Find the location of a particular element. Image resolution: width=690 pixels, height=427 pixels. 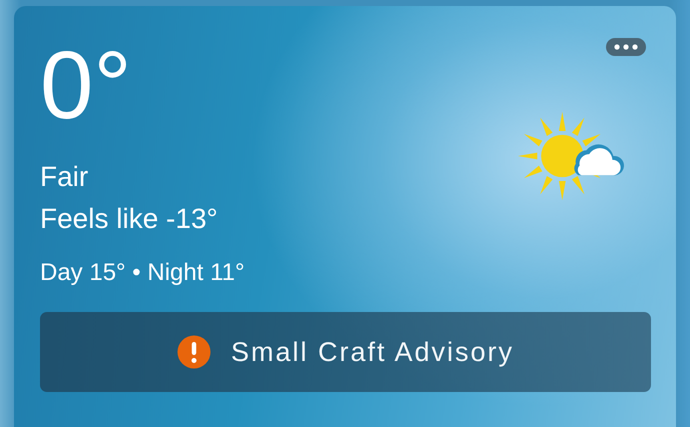

ellipsis-icon is located at coordinates (626, 47).